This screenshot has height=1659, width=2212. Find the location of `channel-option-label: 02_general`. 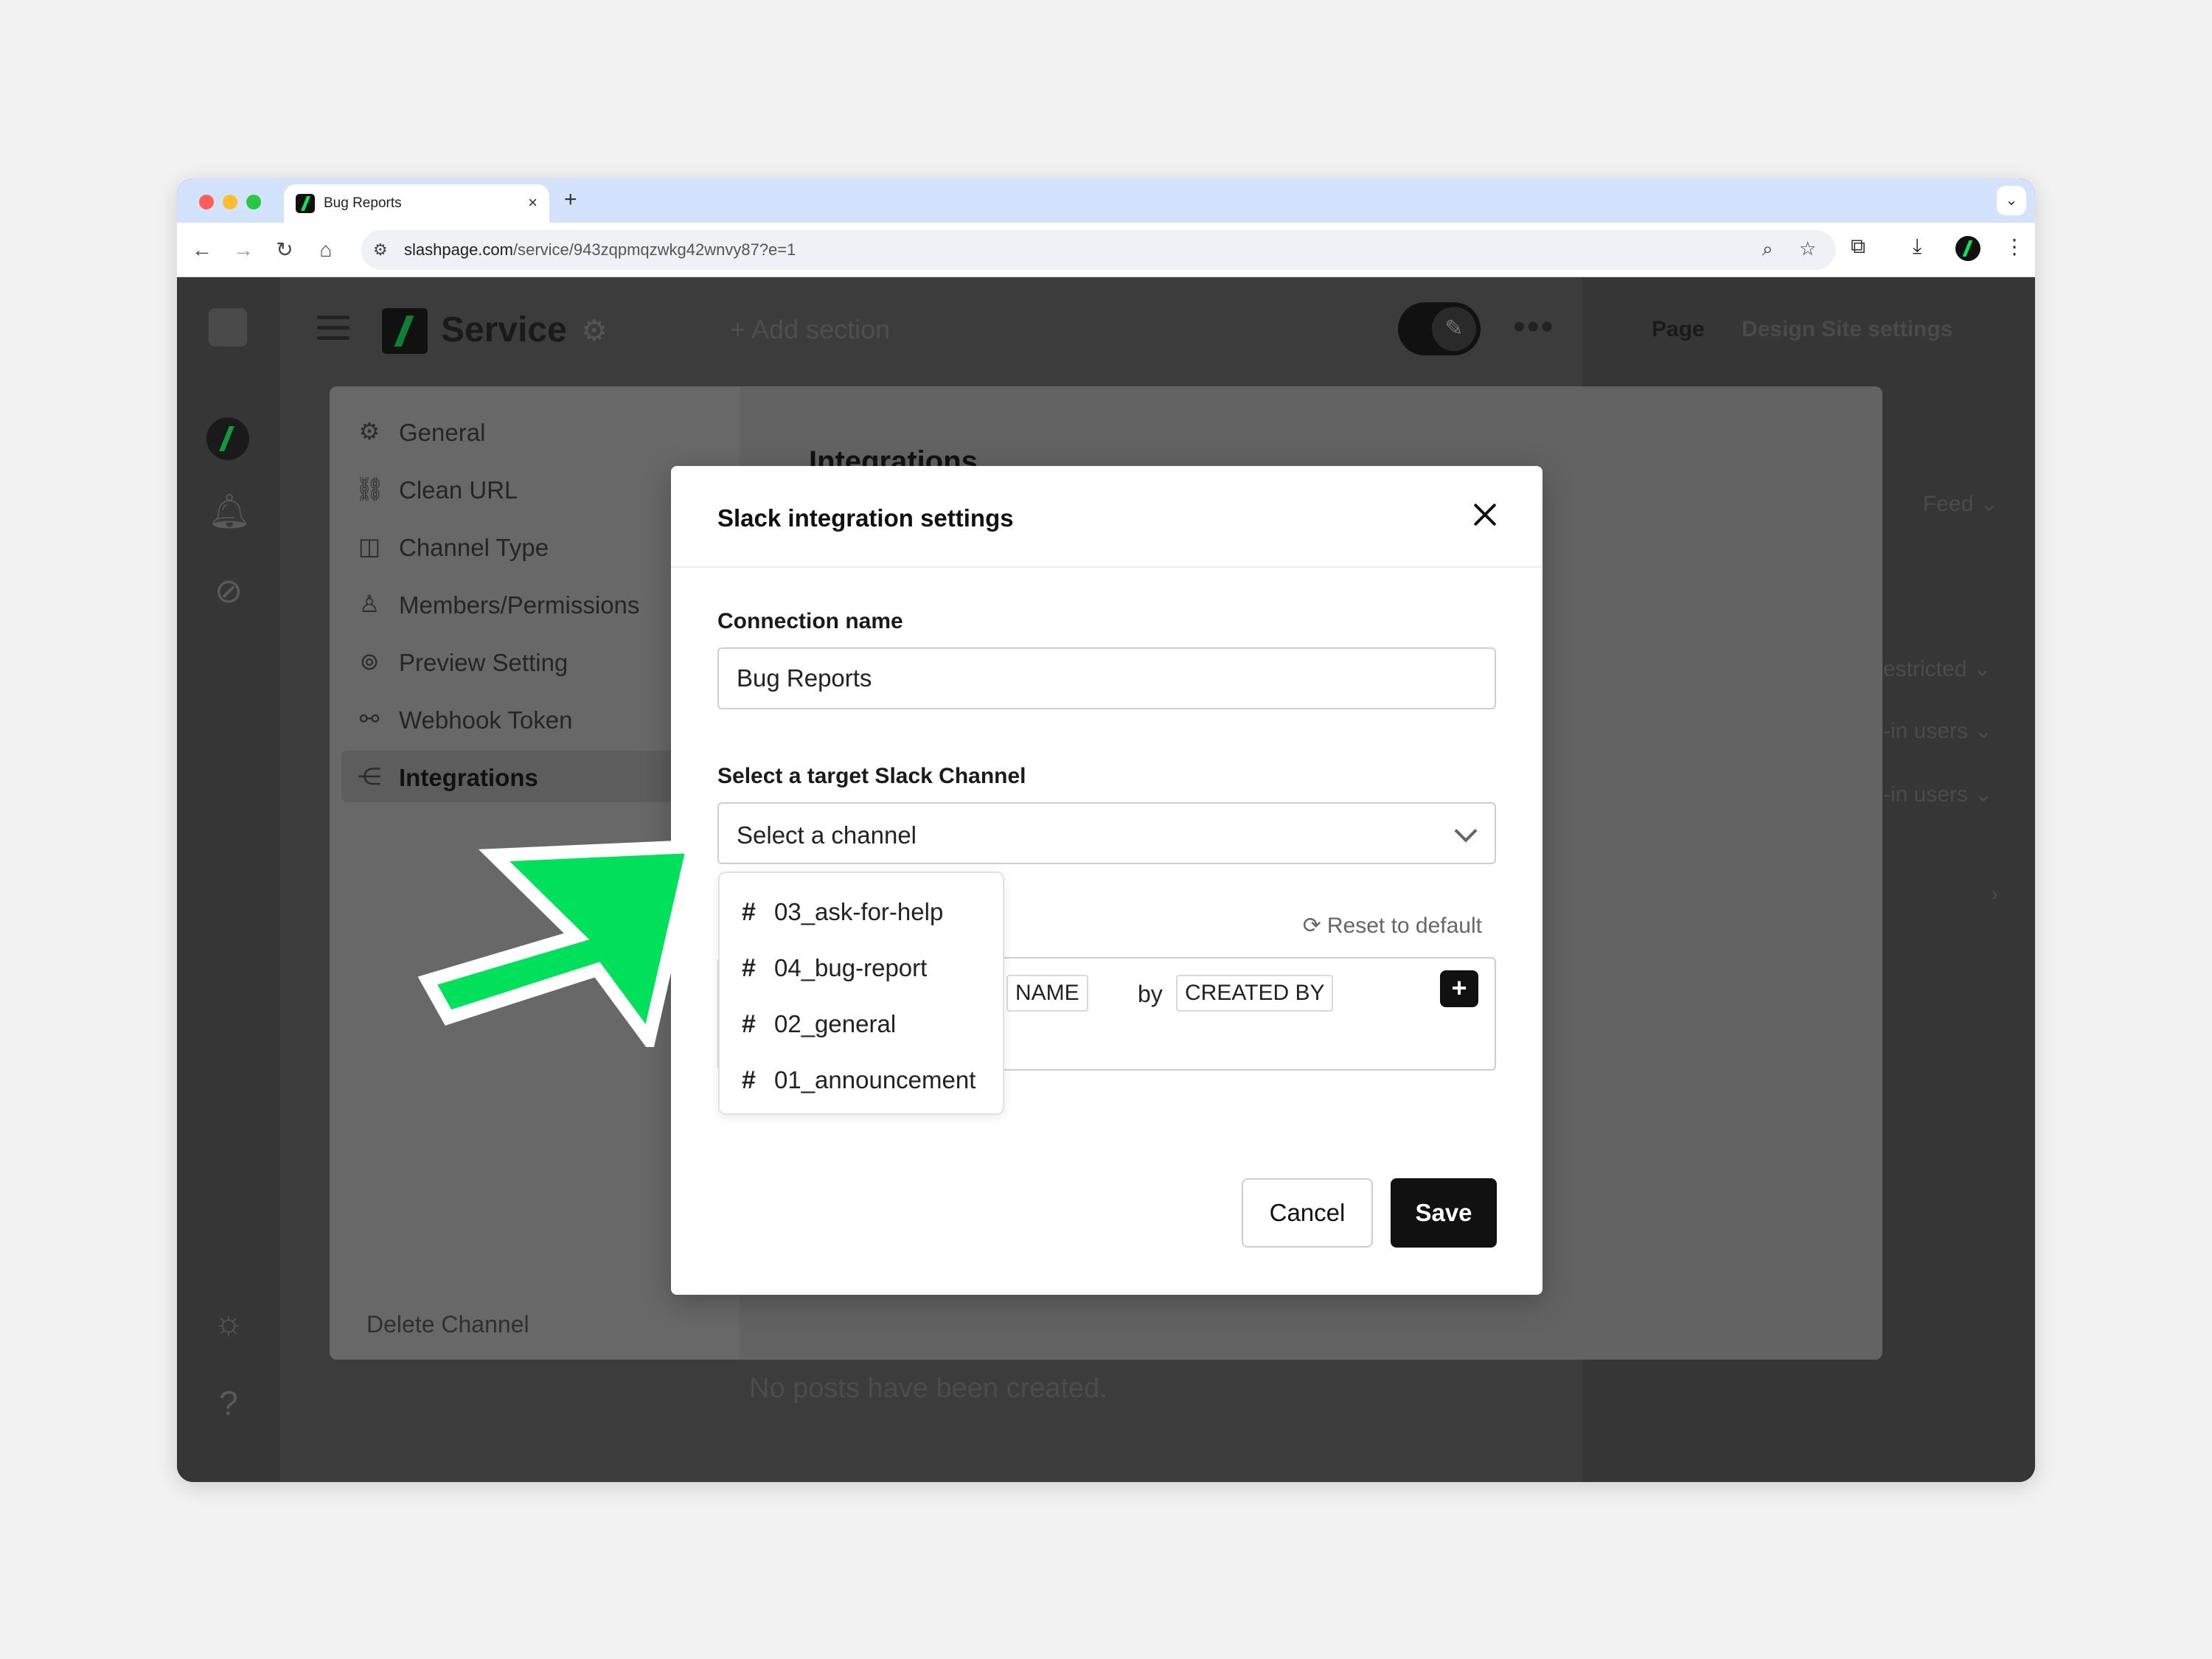

channel-option-label: 02_general is located at coordinates (835, 1023).